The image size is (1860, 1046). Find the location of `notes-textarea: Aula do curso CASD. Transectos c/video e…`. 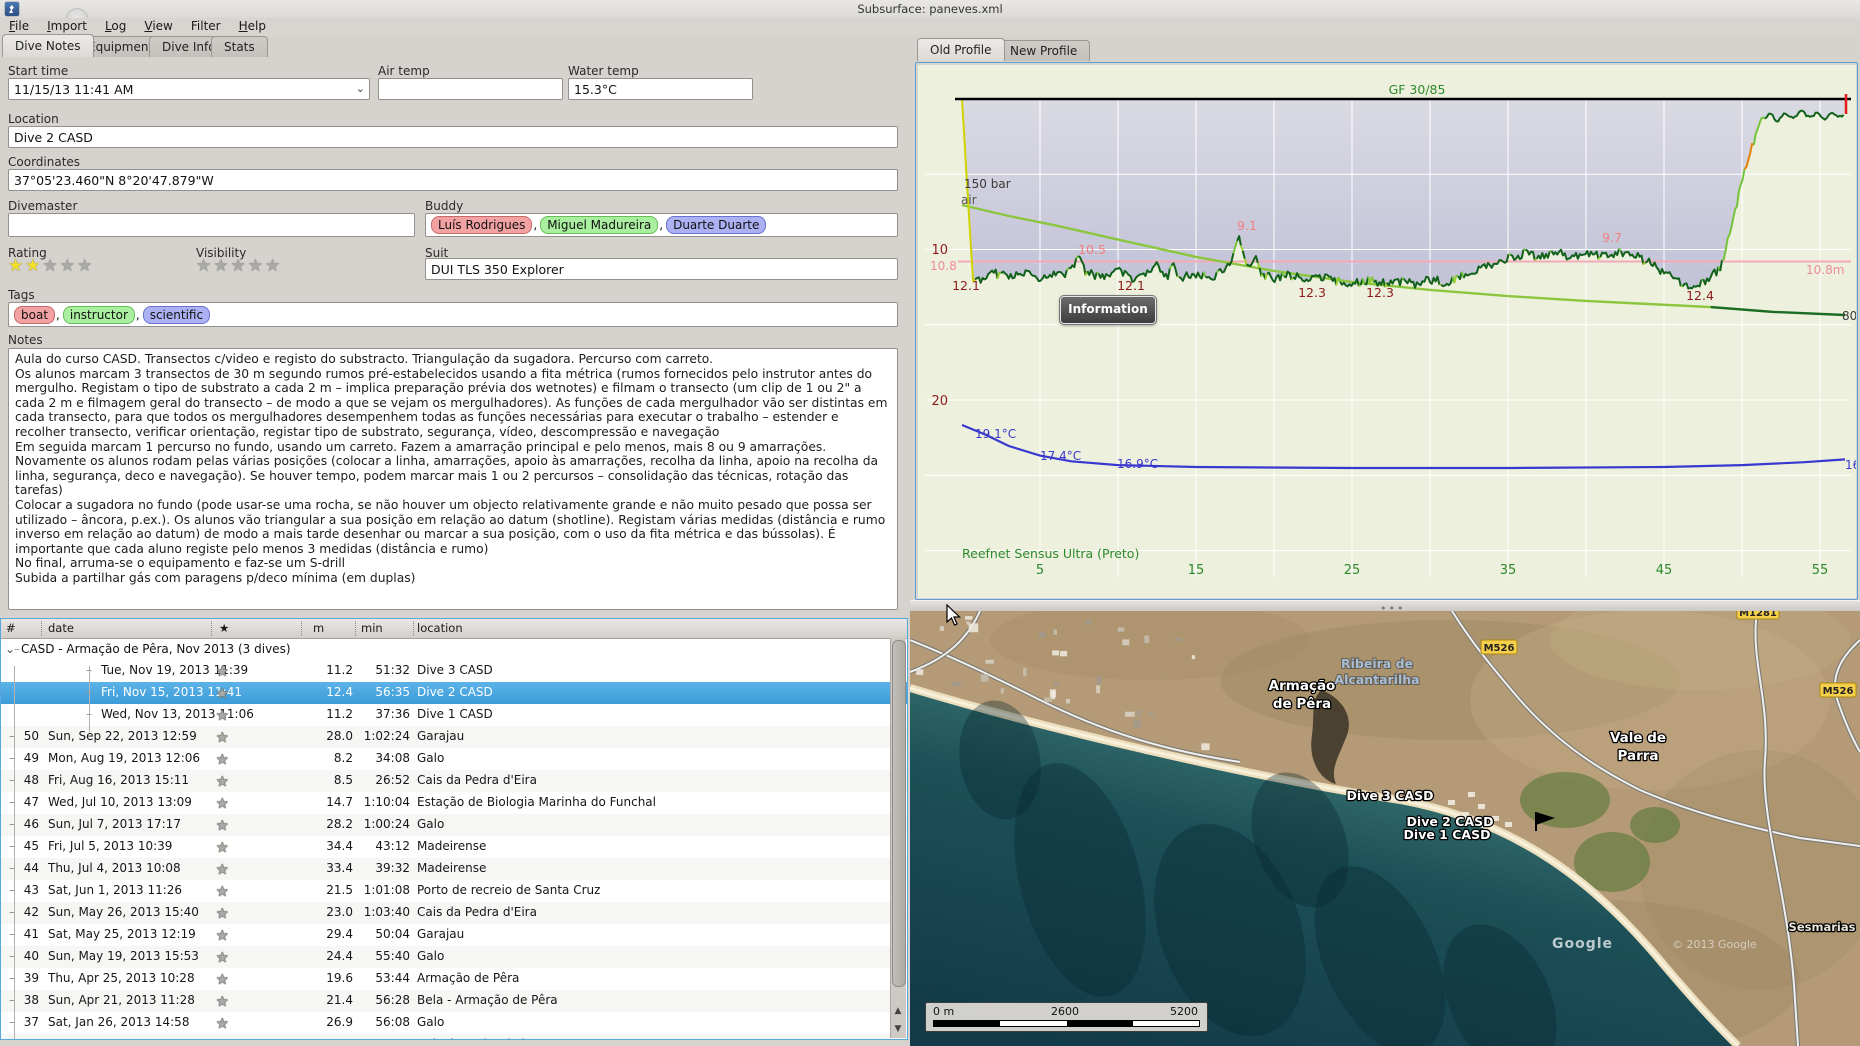

notes-textarea: Aula do curso CASD. Transectos c/video e… is located at coordinates (453, 479).